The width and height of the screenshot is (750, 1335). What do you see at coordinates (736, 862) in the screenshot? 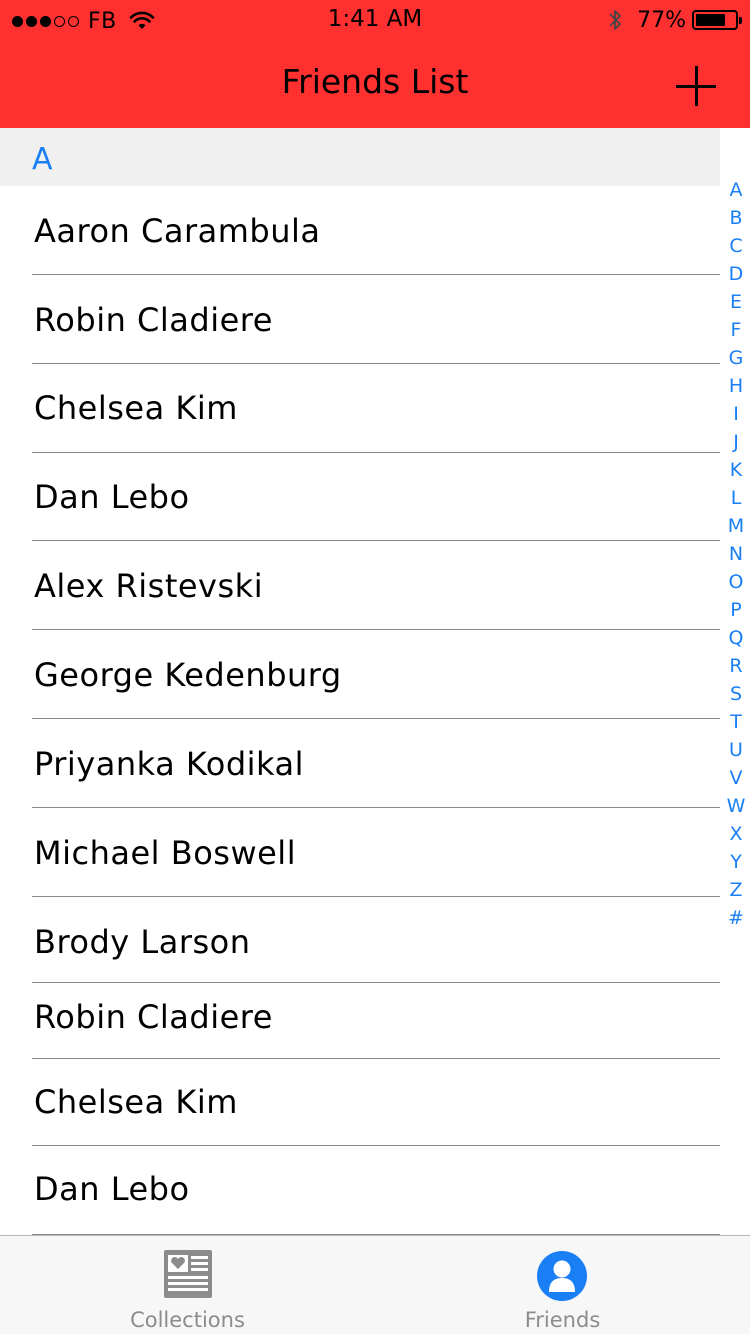
I see `index-letter: Y` at bounding box center [736, 862].